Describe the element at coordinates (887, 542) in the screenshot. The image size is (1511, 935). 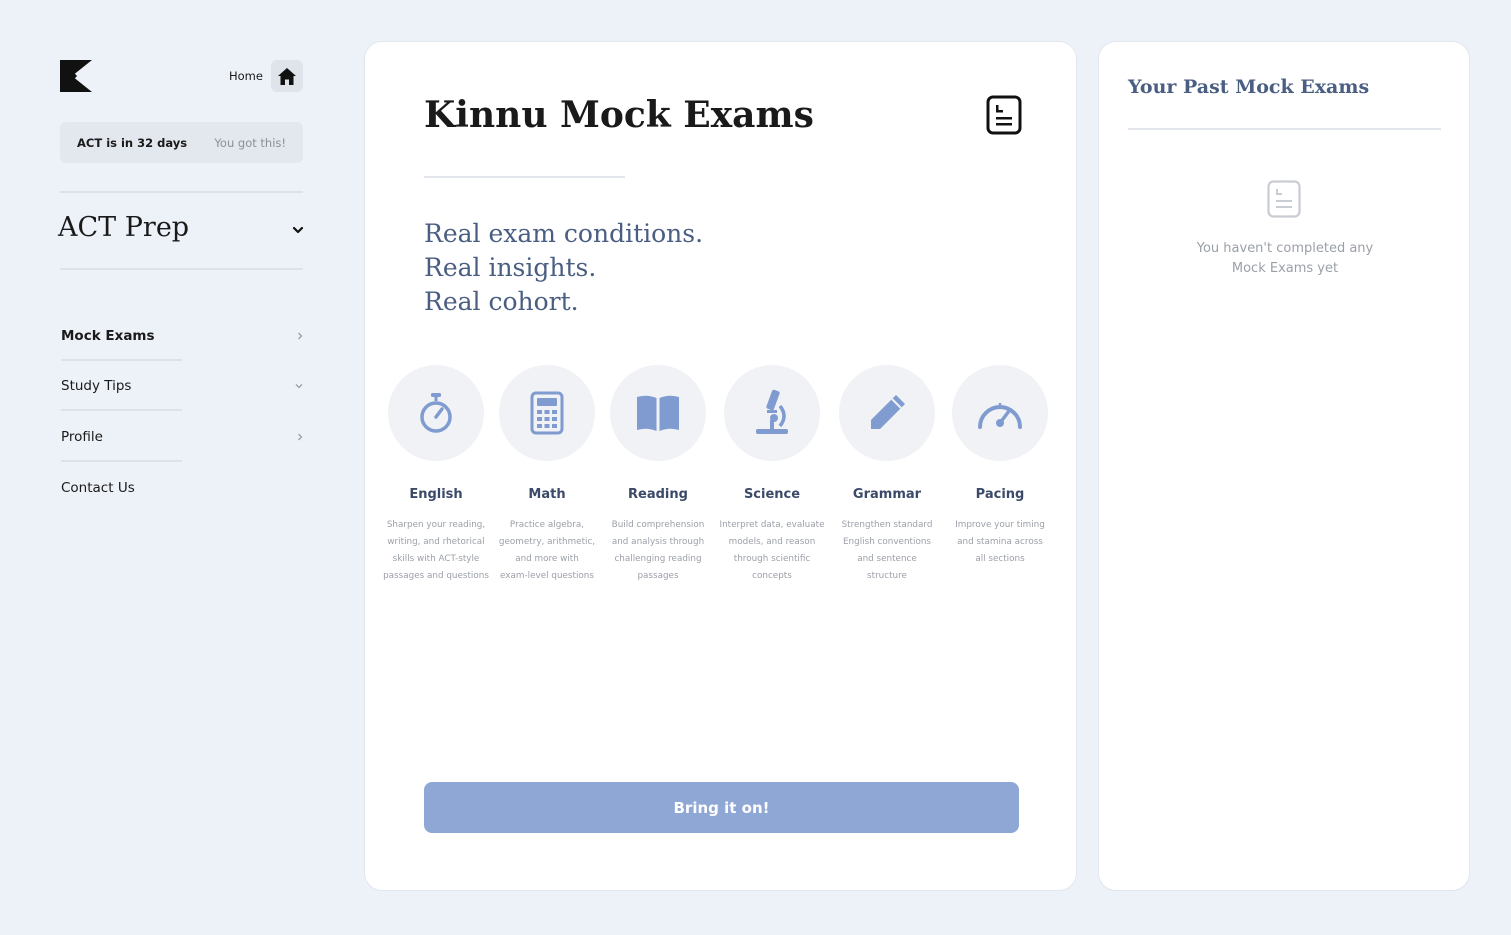
I see `description-line: English conventions` at that location.